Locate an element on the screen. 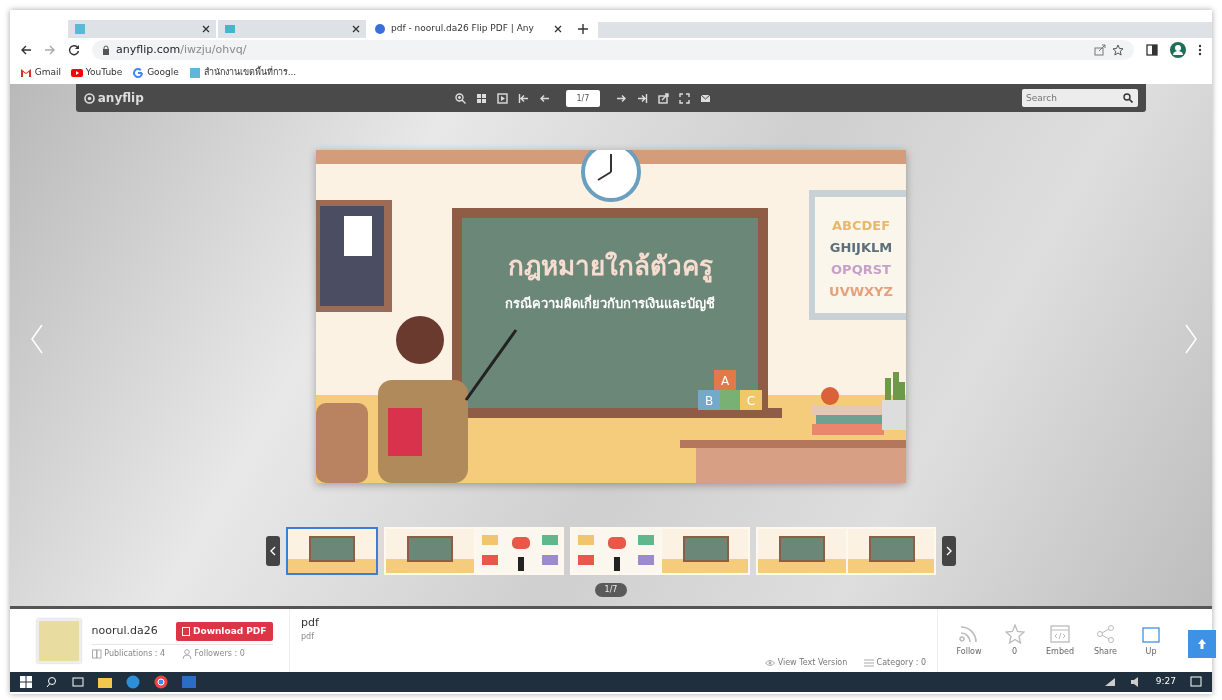 The width and height of the screenshot is (1222, 700). document-app-icon is located at coordinates (189, 682).